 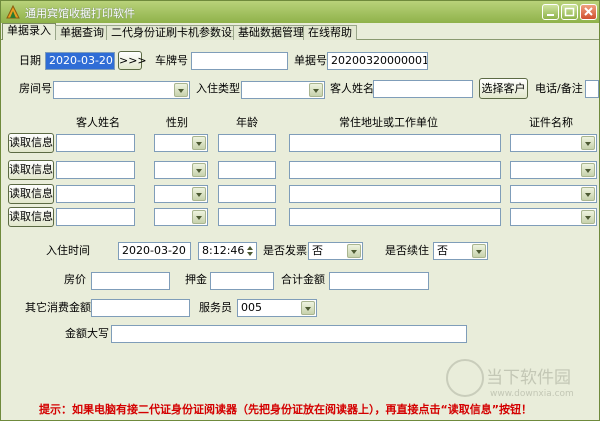 I want to click on close-button, so click(x=588, y=12).